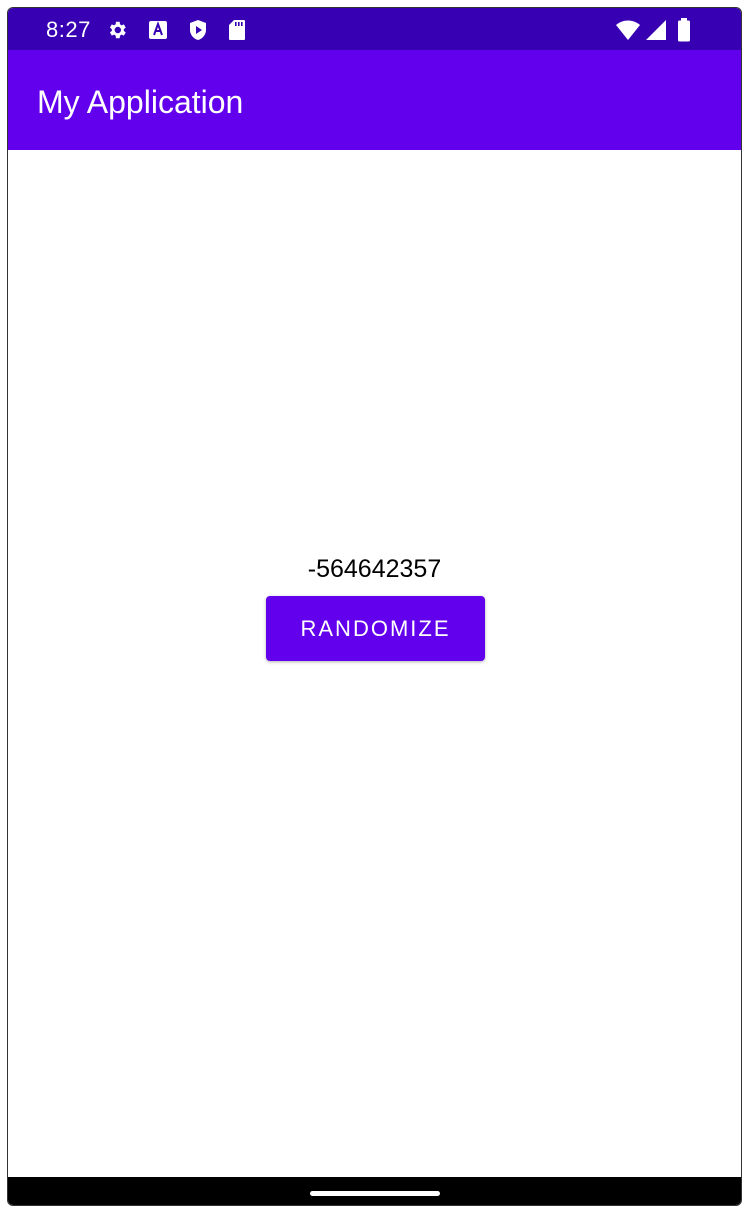 This screenshot has width=749, height=1213. I want to click on cellular-signal-icon, so click(656, 30).